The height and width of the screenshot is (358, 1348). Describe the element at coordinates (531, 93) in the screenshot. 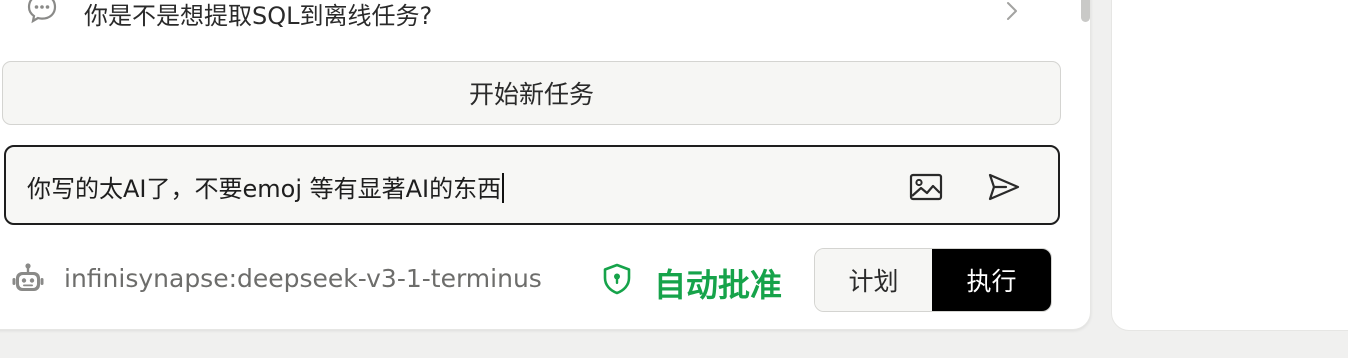

I see `new-task-button: 开始新任务` at that location.